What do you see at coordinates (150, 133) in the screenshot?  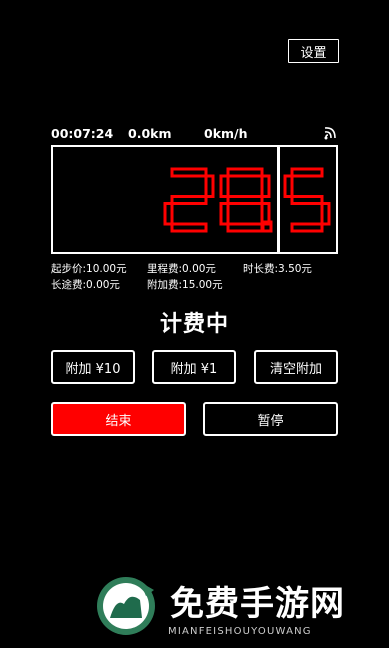 I see `distance-readout: 0.0km` at bounding box center [150, 133].